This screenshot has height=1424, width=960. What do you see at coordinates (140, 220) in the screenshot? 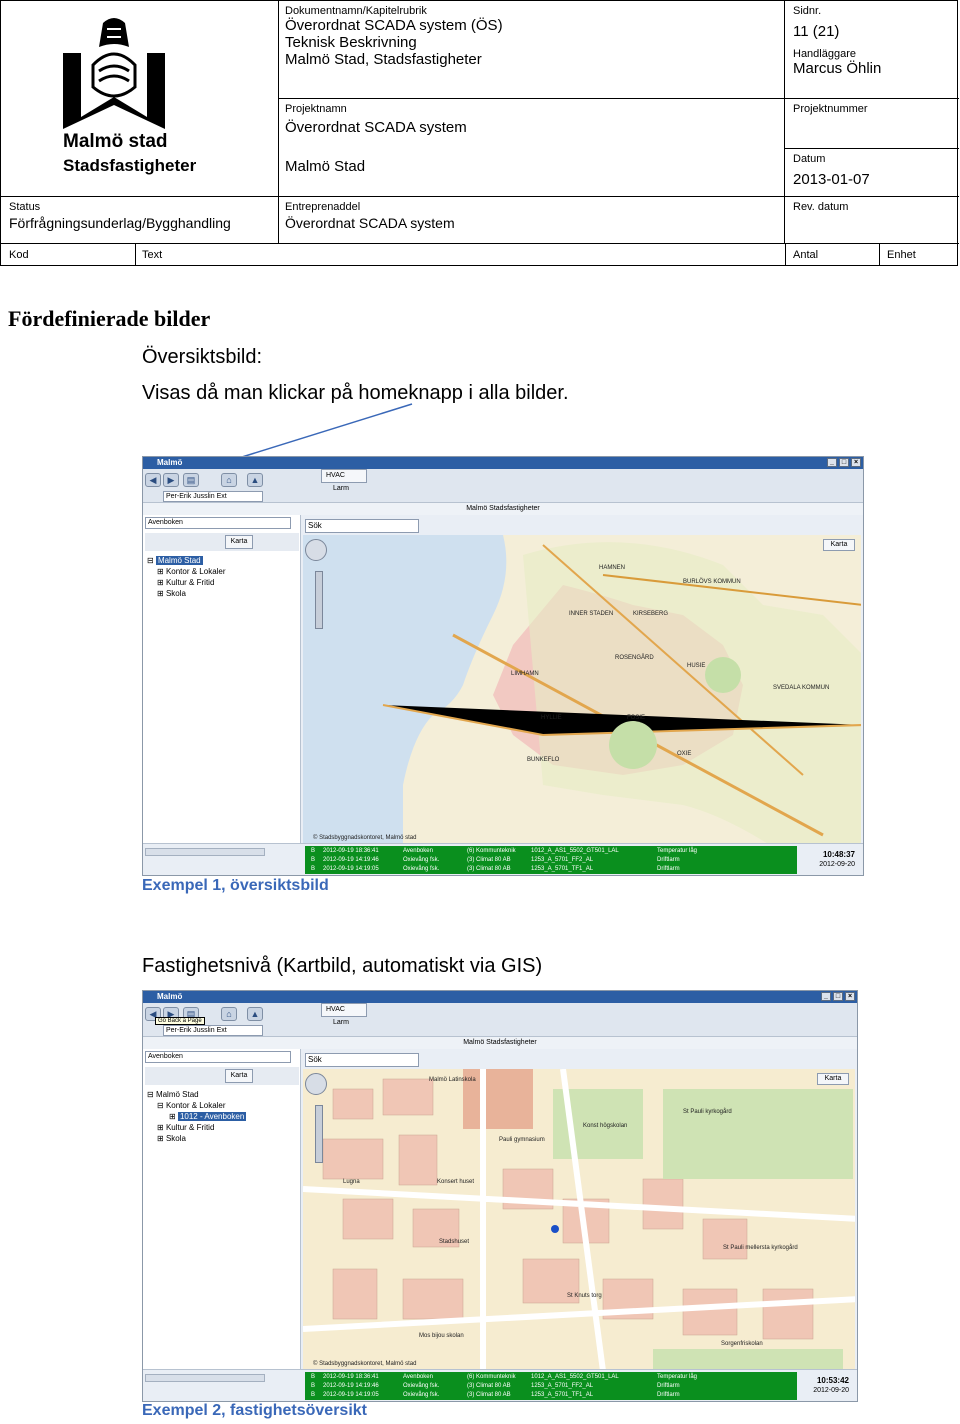
I see `status-cell: Status Förfrågningsunderlag/Bygghandling` at bounding box center [140, 220].